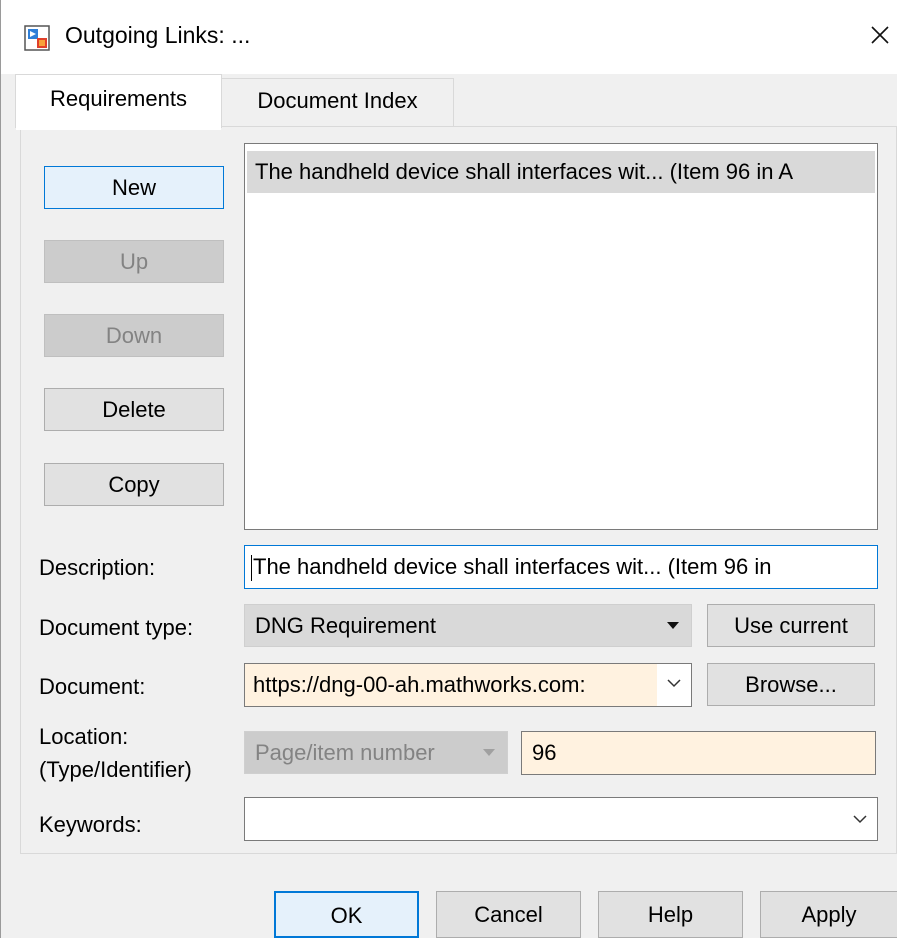 The width and height of the screenshot is (897, 938). I want to click on location-type-select: Page/item number, so click(376, 752).